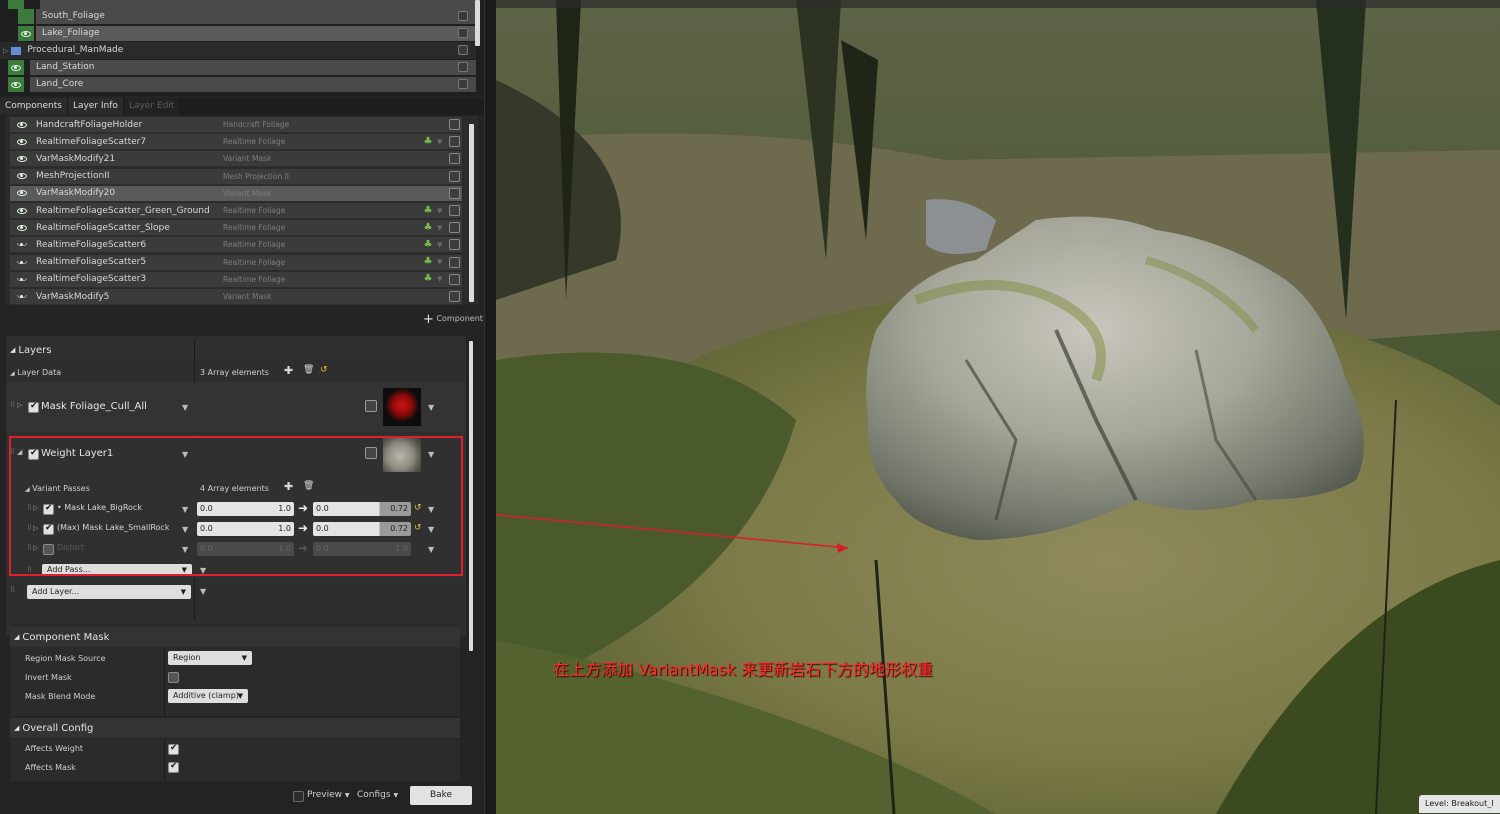 The image size is (1500, 814). What do you see at coordinates (109, 592) in the screenshot?
I see `add-layer-dropdown: Add Layer... ▼` at bounding box center [109, 592].